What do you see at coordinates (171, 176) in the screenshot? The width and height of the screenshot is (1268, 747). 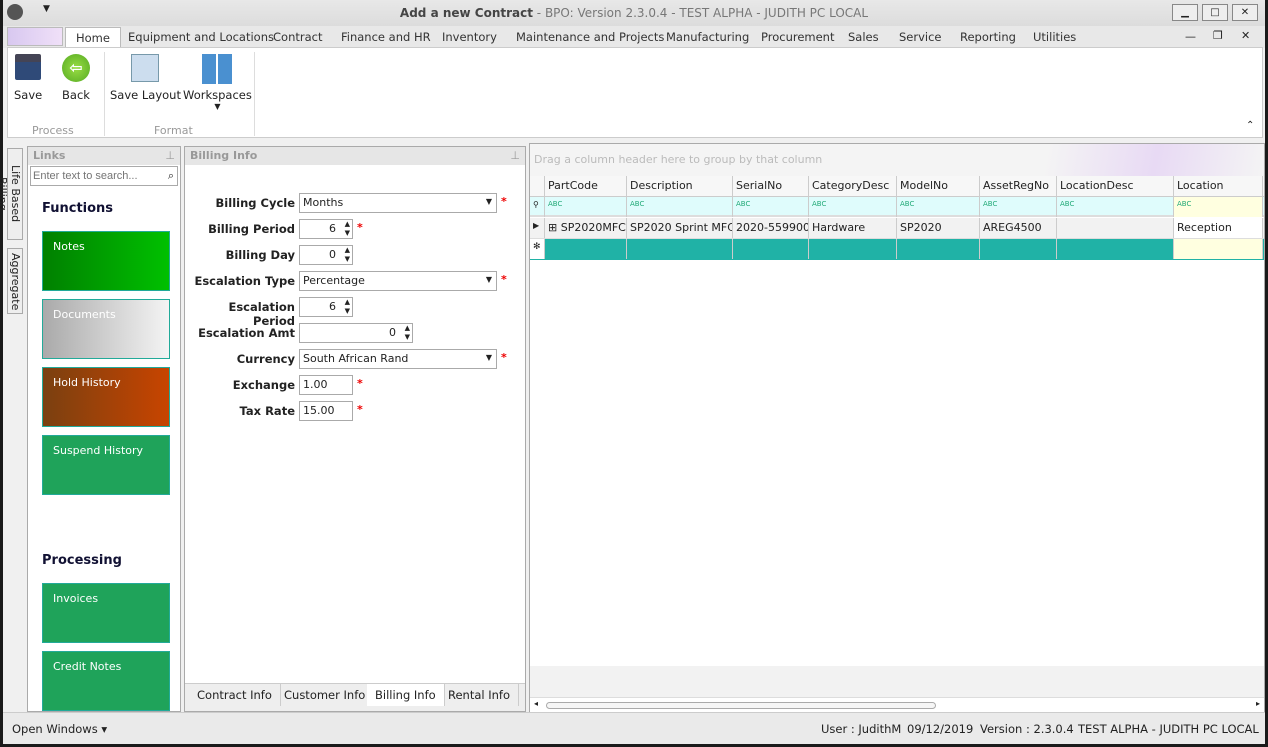 I see `search-icon: ⌕` at bounding box center [171, 176].